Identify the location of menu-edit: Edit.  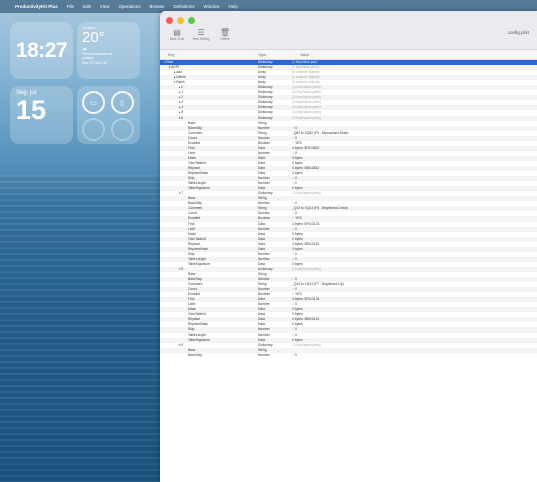
(87, 6).